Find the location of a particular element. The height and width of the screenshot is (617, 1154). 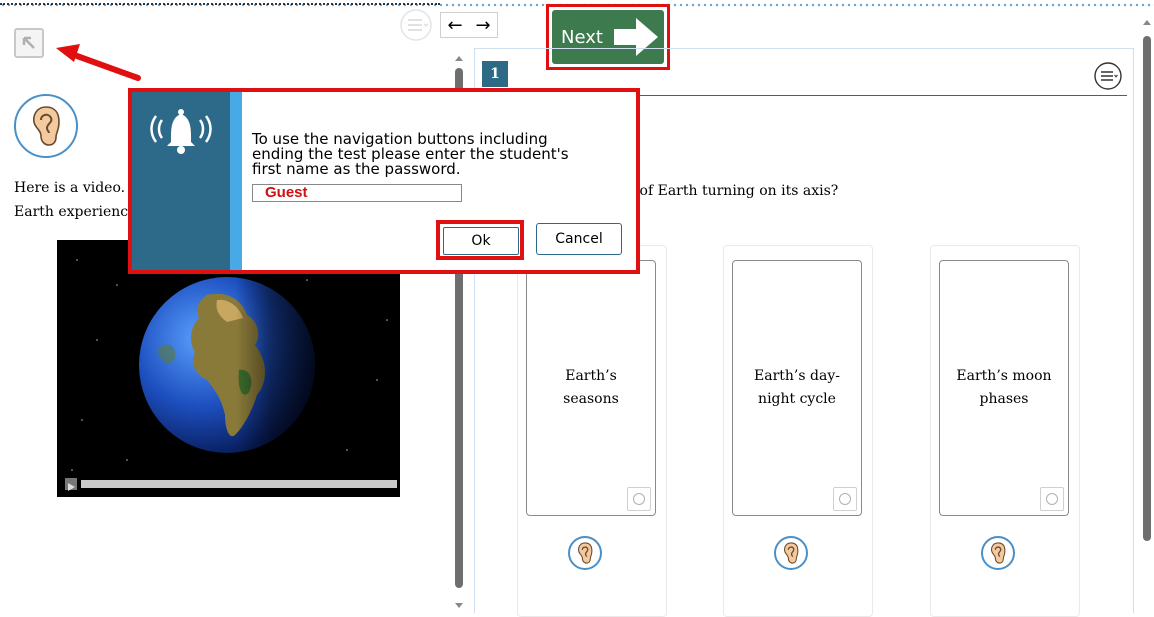

password-input: Guest is located at coordinates (357, 193).